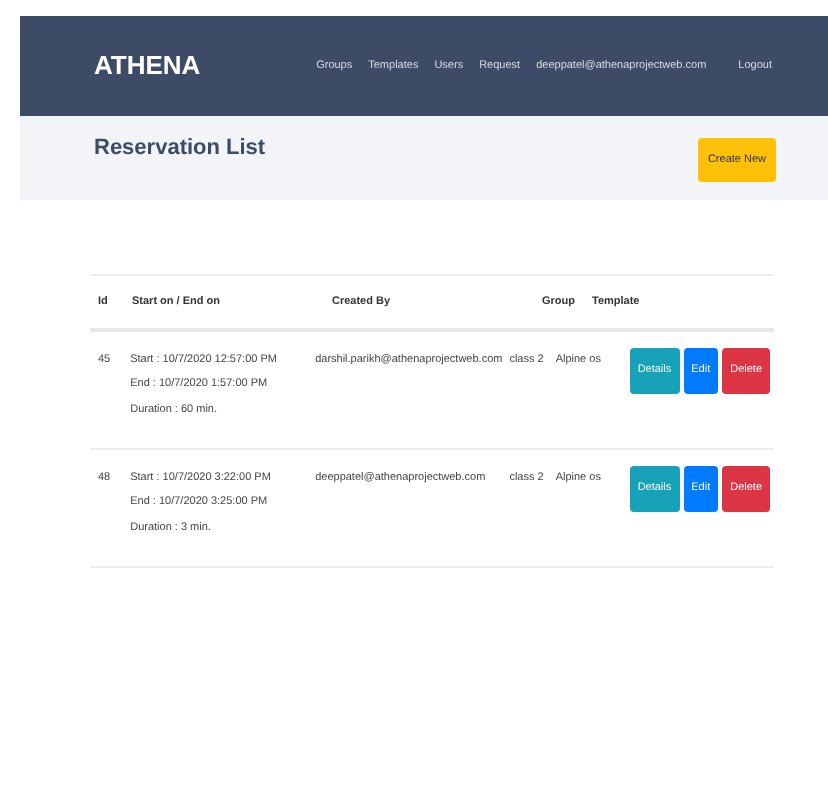 This screenshot has height=802, width=828. What do you see at coordinates (147, 66) in the screenshot?
I see `brand-logo: ATHENA` at bounding box center [147, 66].